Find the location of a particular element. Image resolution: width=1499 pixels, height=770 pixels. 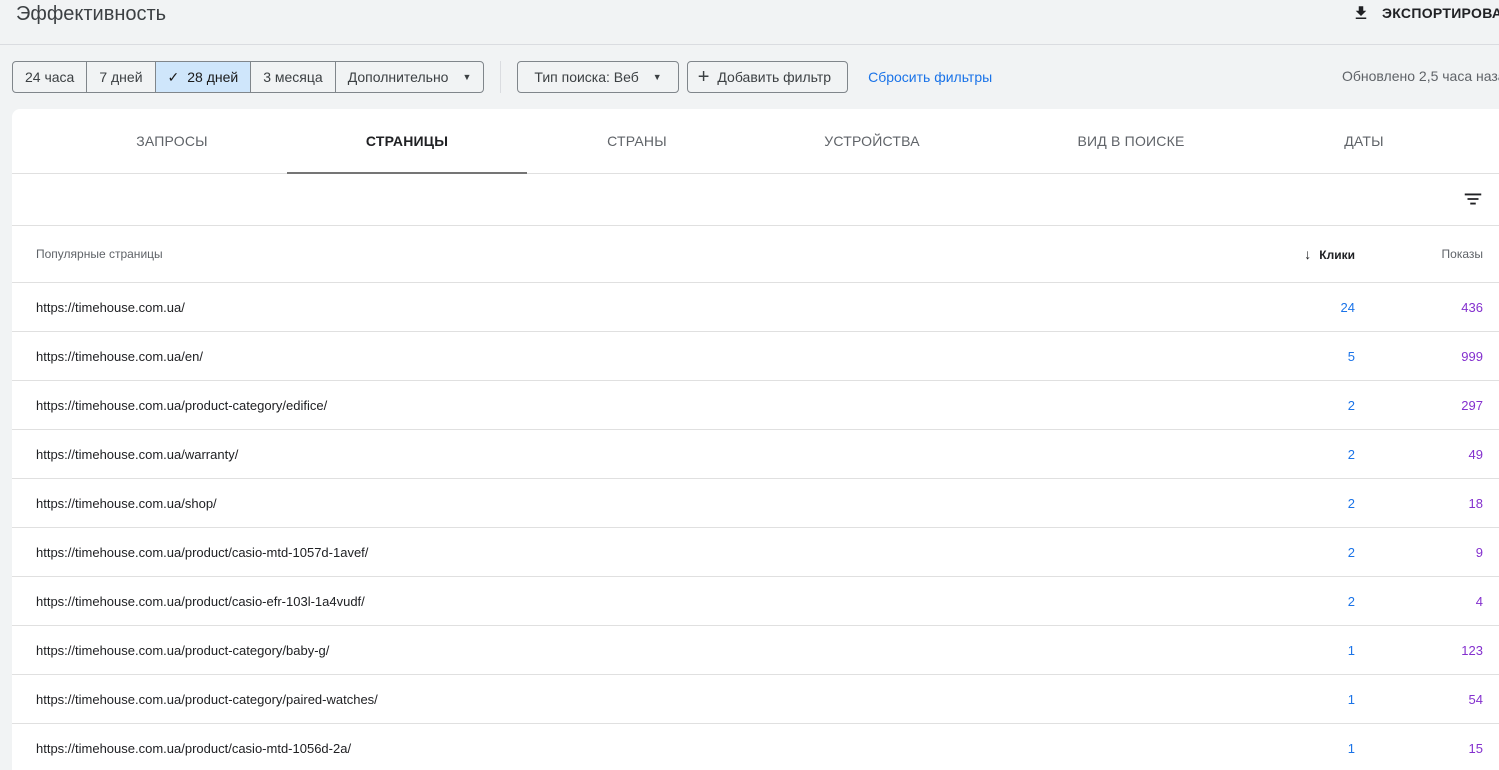

header-clicks-label: Клики is located at coordinates (1337, 255).